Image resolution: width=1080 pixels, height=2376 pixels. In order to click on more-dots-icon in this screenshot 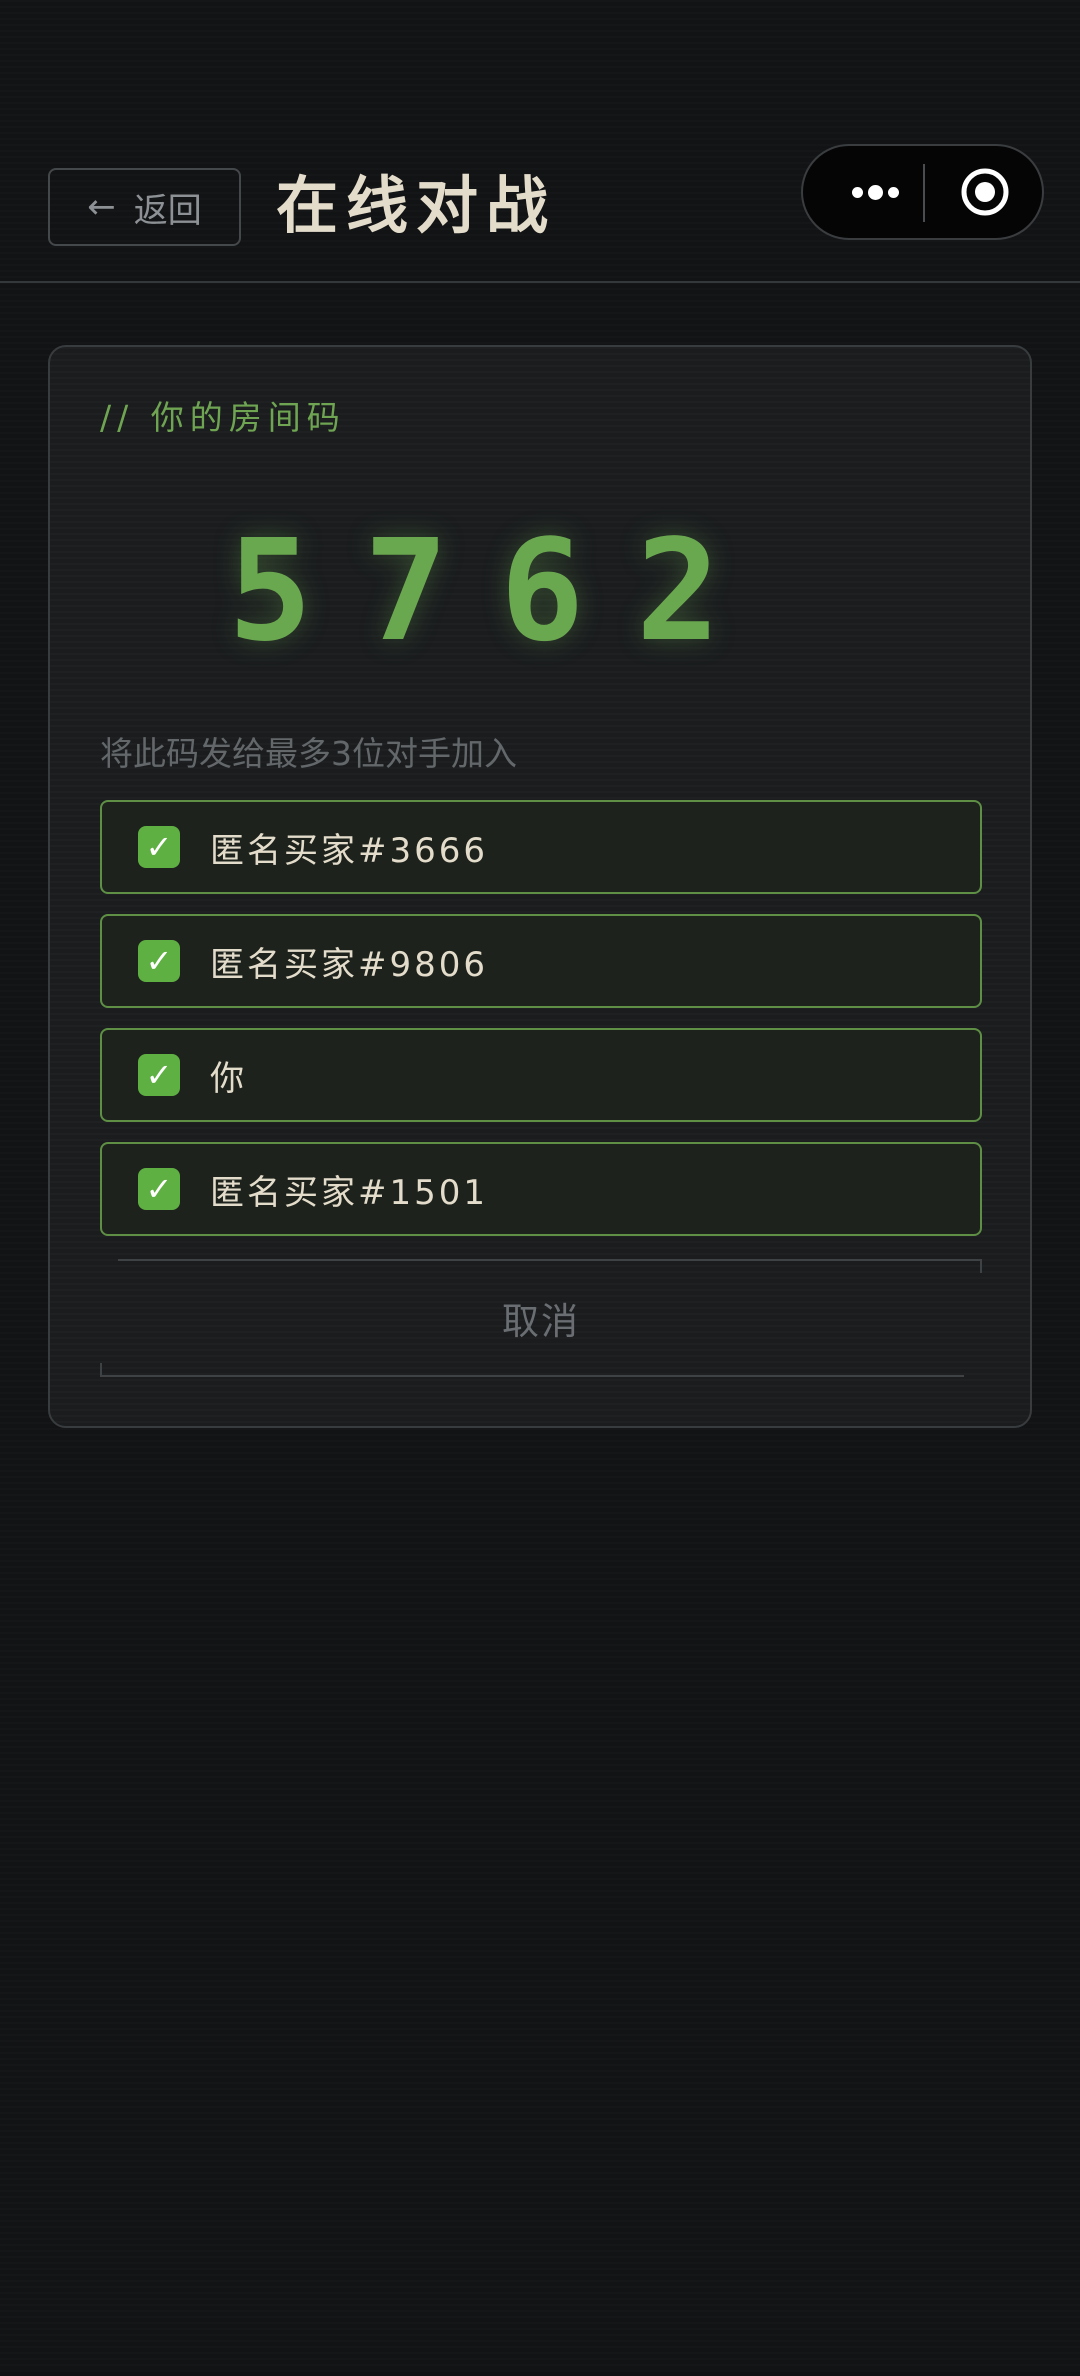, I will do `click(875, 192)`.